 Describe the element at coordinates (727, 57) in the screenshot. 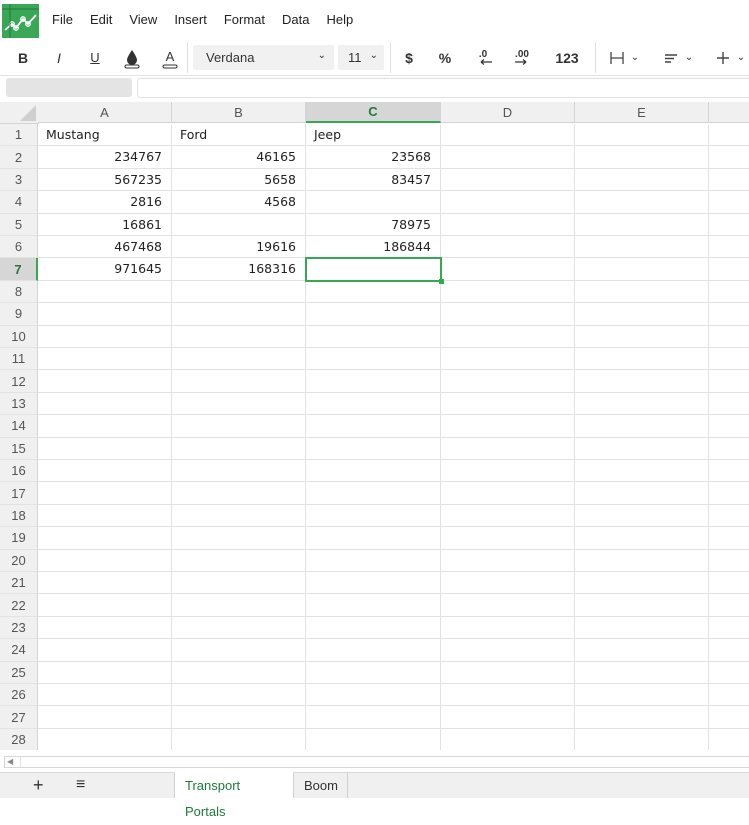

I see `vertical-align-button: ⌄` at that location.